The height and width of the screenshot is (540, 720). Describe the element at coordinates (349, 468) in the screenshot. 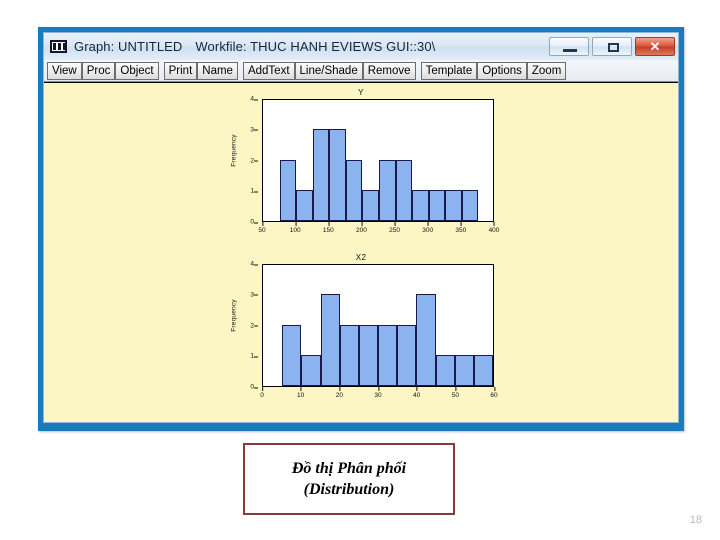

I see `caption-line-vietnamese: Đồ thị Phân phối` at that location.